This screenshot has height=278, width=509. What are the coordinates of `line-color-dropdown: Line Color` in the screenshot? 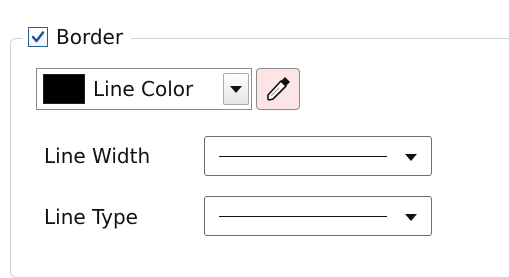 It's located at (144, 89).